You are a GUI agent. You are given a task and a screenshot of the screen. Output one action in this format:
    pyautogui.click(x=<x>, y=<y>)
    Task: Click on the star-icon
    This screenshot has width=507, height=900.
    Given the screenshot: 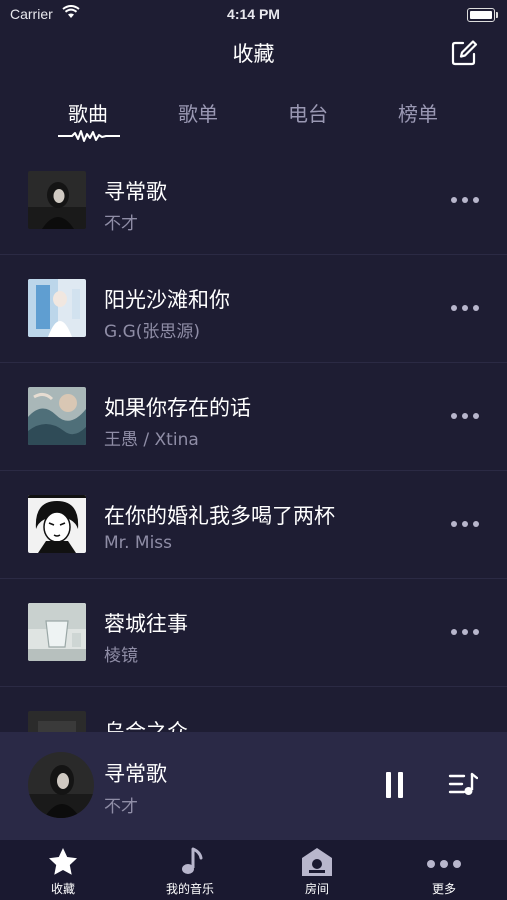 What is the action you would take?
    pyautogui.click(x=63, y=862)
    